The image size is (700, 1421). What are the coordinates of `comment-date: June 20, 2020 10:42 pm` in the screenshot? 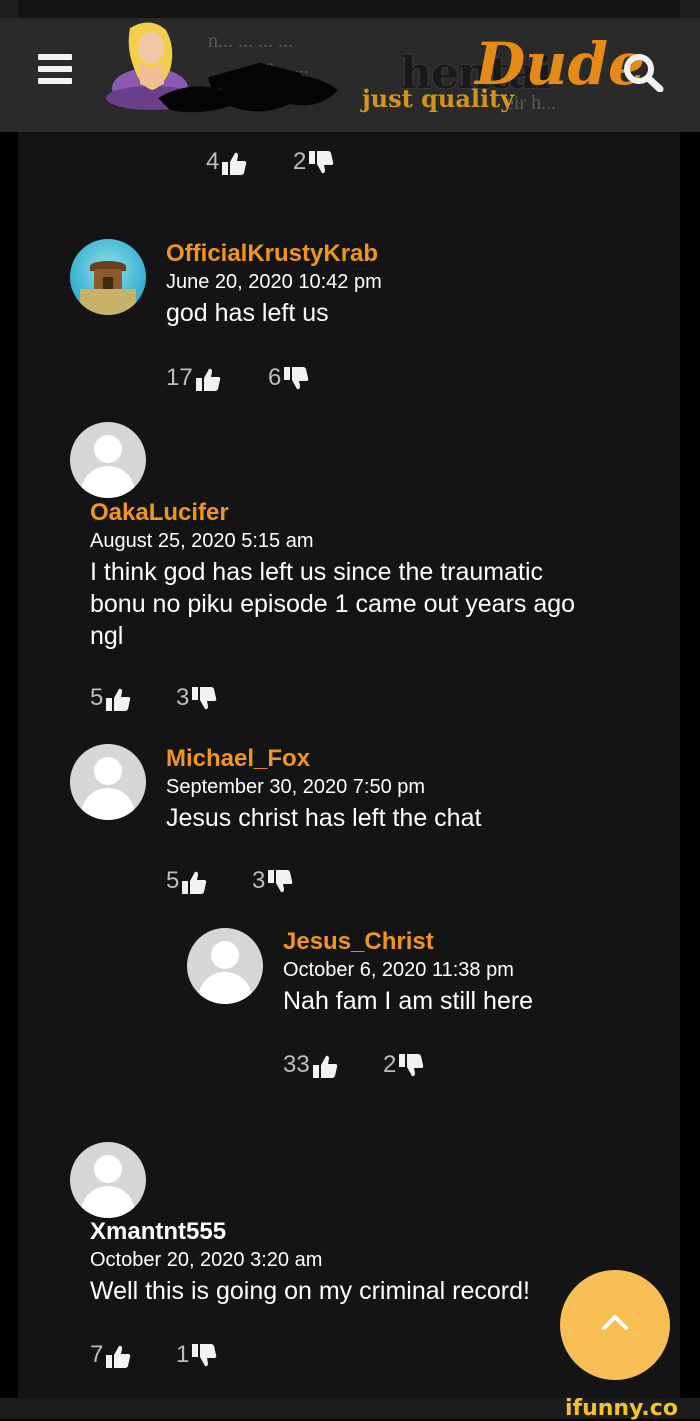 It's located at (274, 282).